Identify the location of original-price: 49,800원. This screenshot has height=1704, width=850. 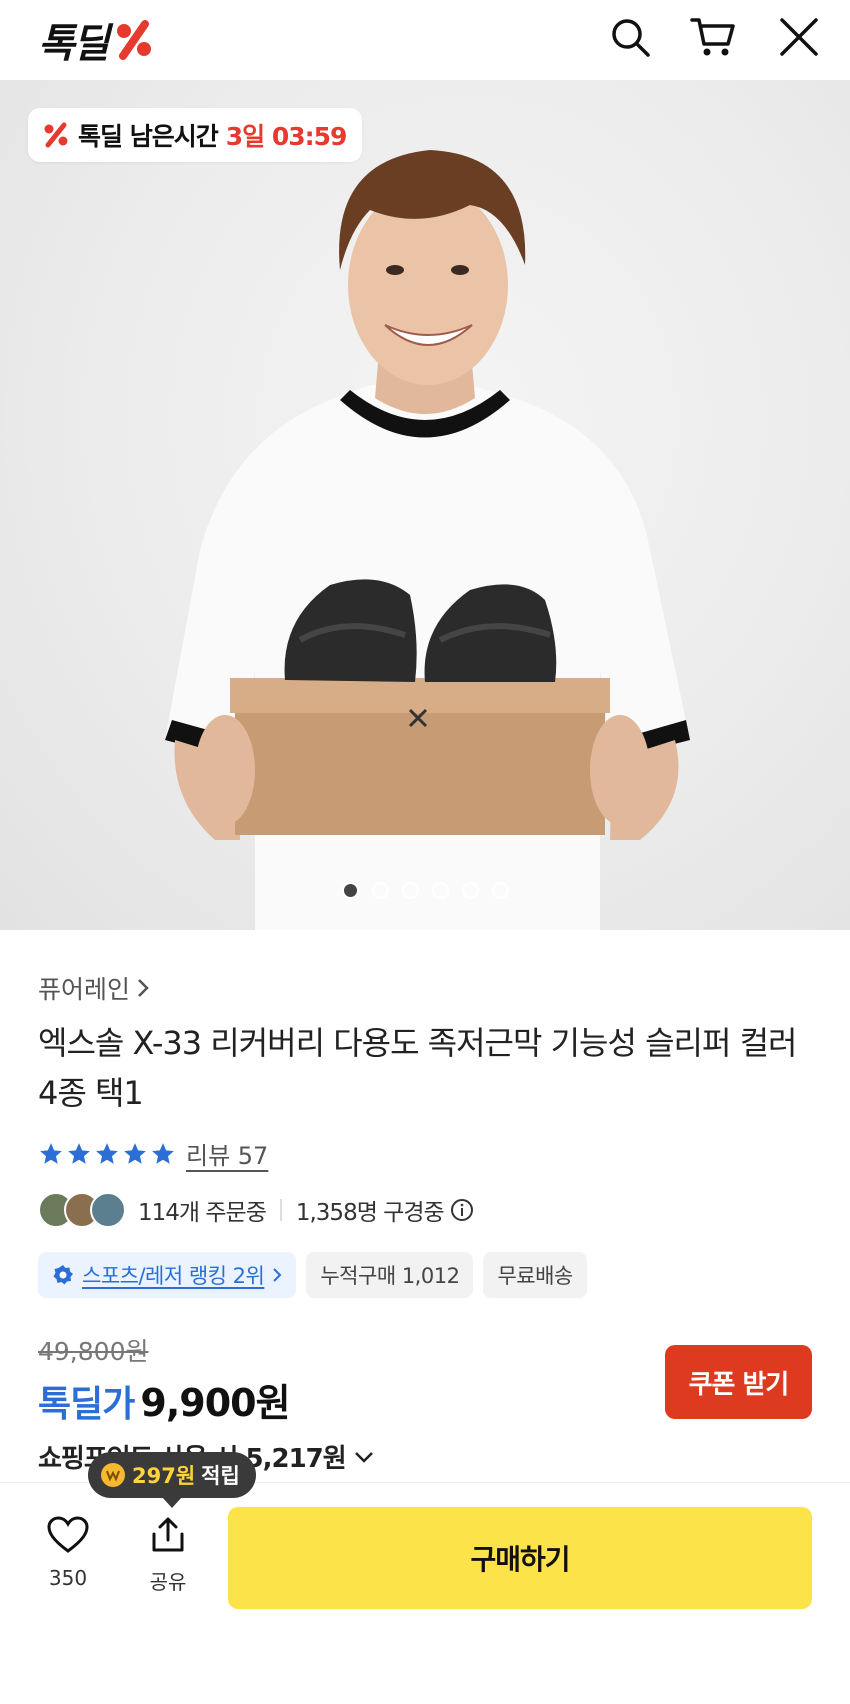
(93, 1351).